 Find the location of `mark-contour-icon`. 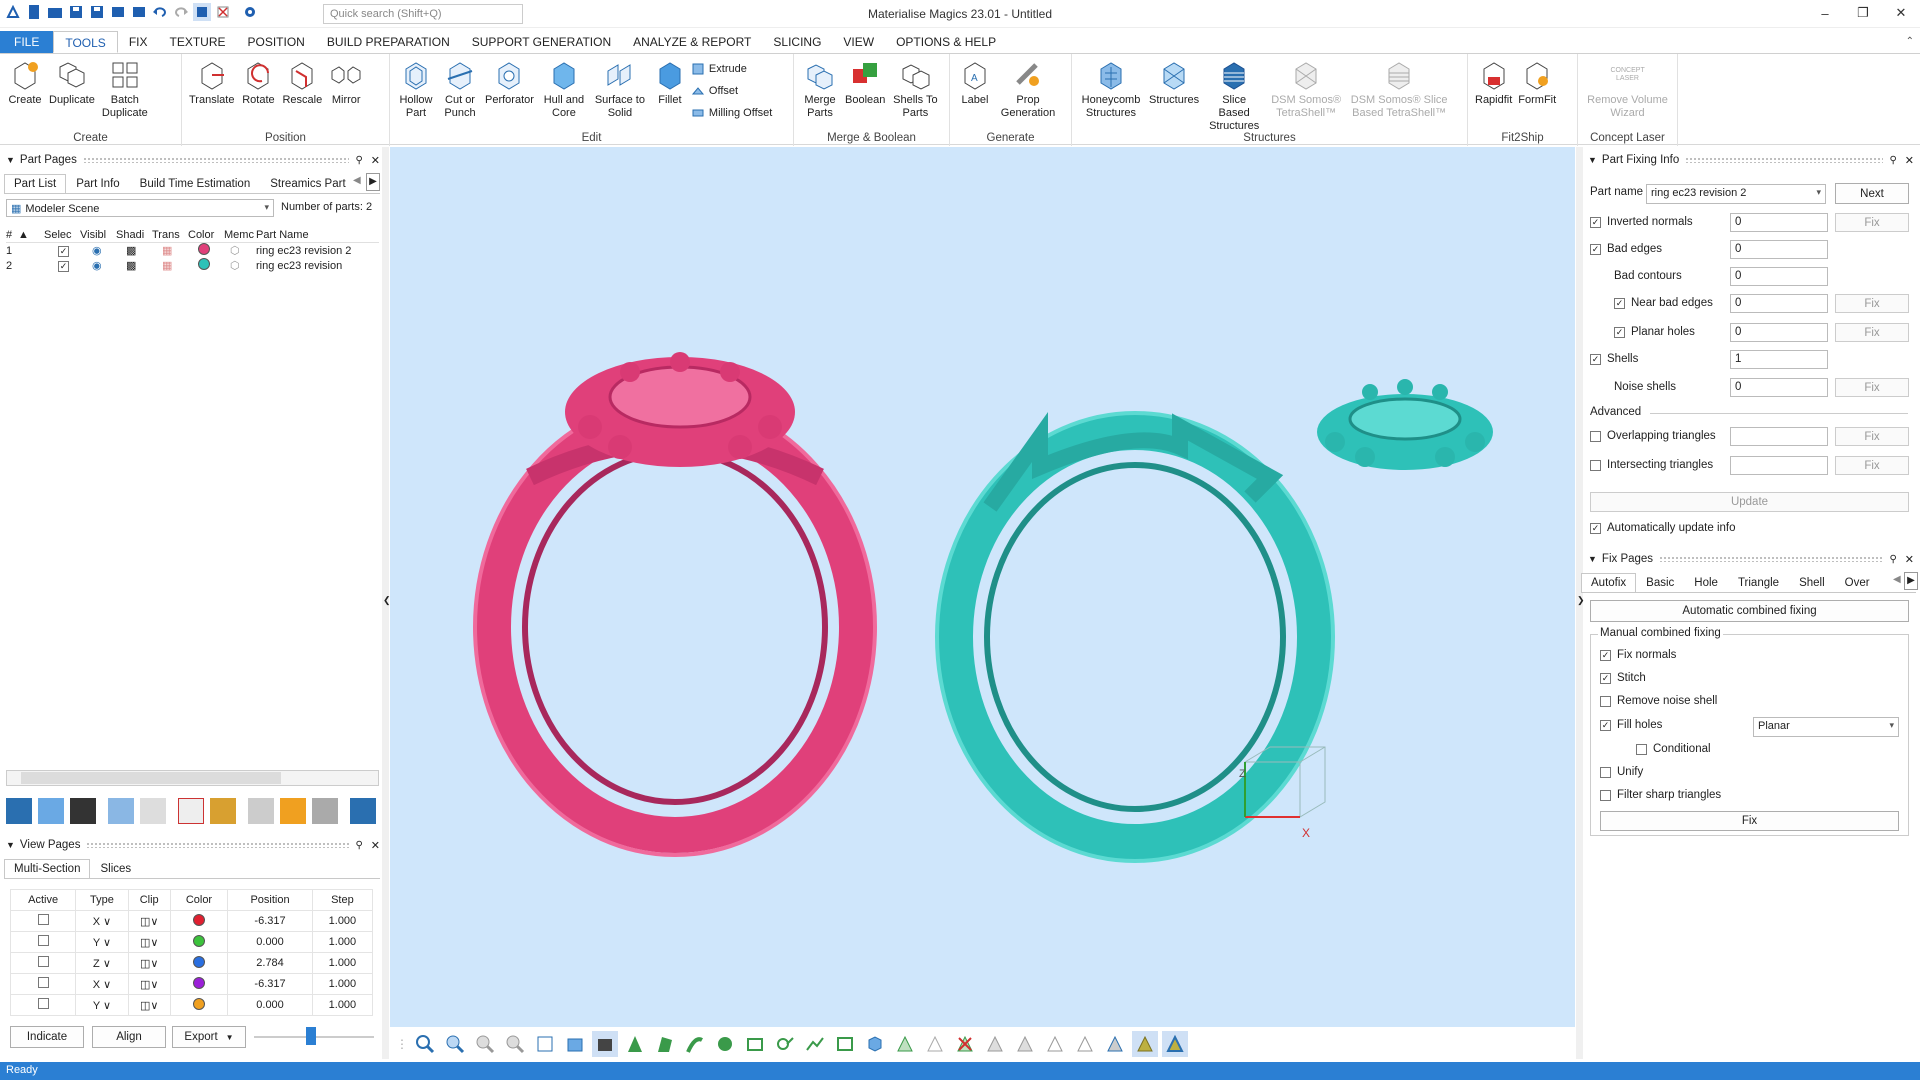

mark-contour-icon is located at coordinates (785, 1044).